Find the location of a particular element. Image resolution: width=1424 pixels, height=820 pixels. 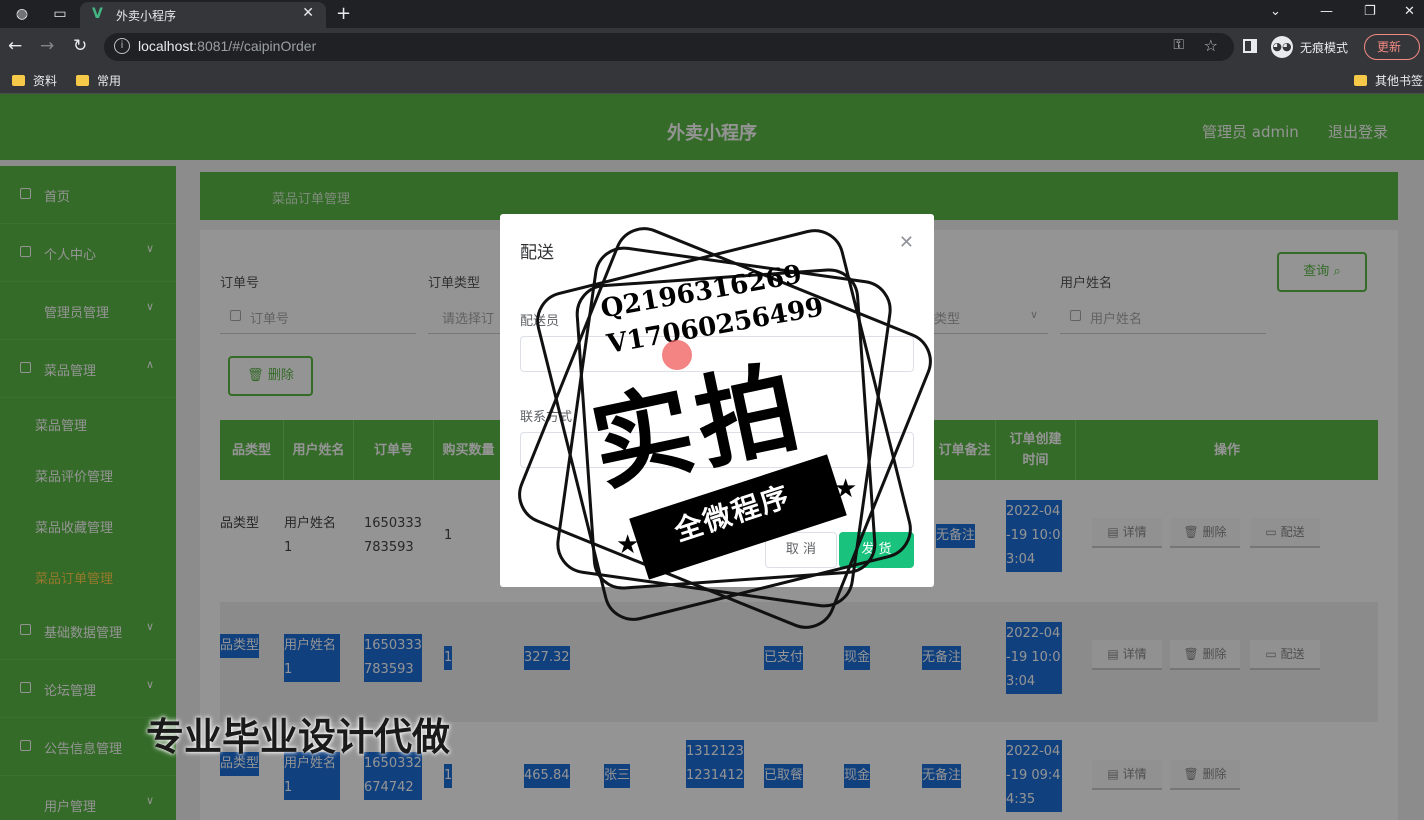

browser-tab-bar: ◍ ▭ V 外卖小程序 ✕ + ⌄ — ❐ ✕ is located at coordinates (712, 14).